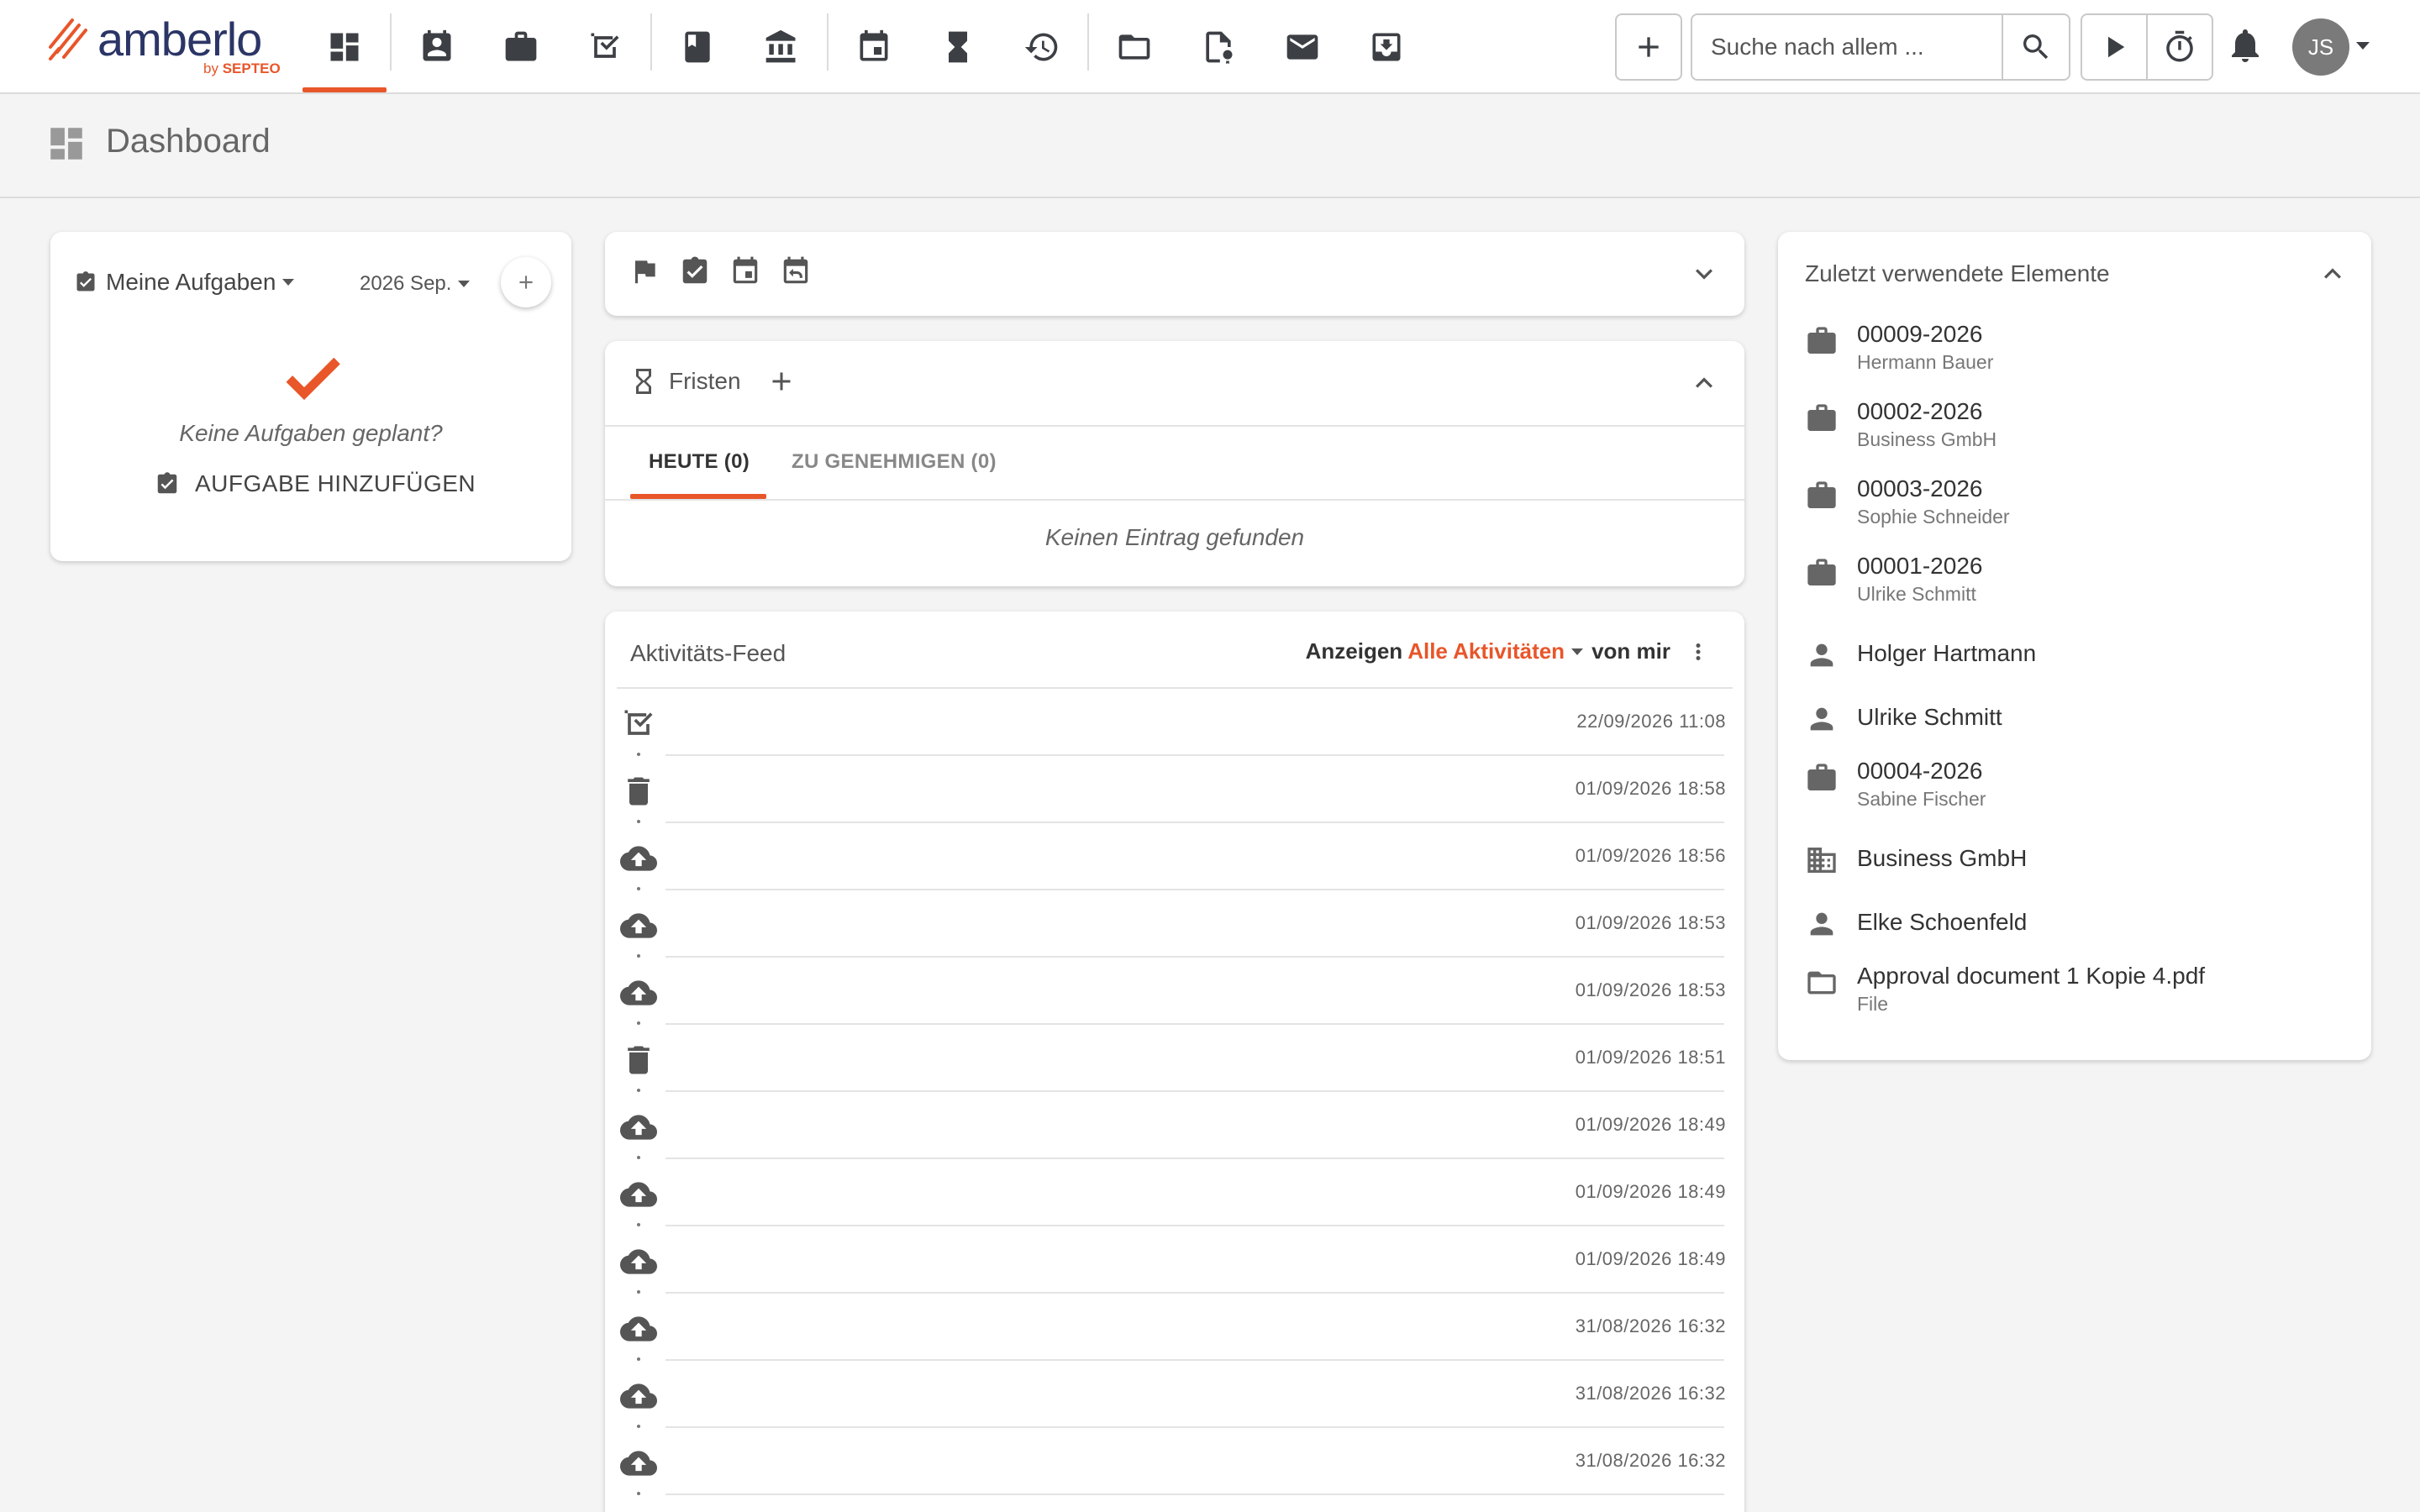 The height and width of the screenshot is (1512, 2420). I want to click on add-new-button, so click(1649, 47).